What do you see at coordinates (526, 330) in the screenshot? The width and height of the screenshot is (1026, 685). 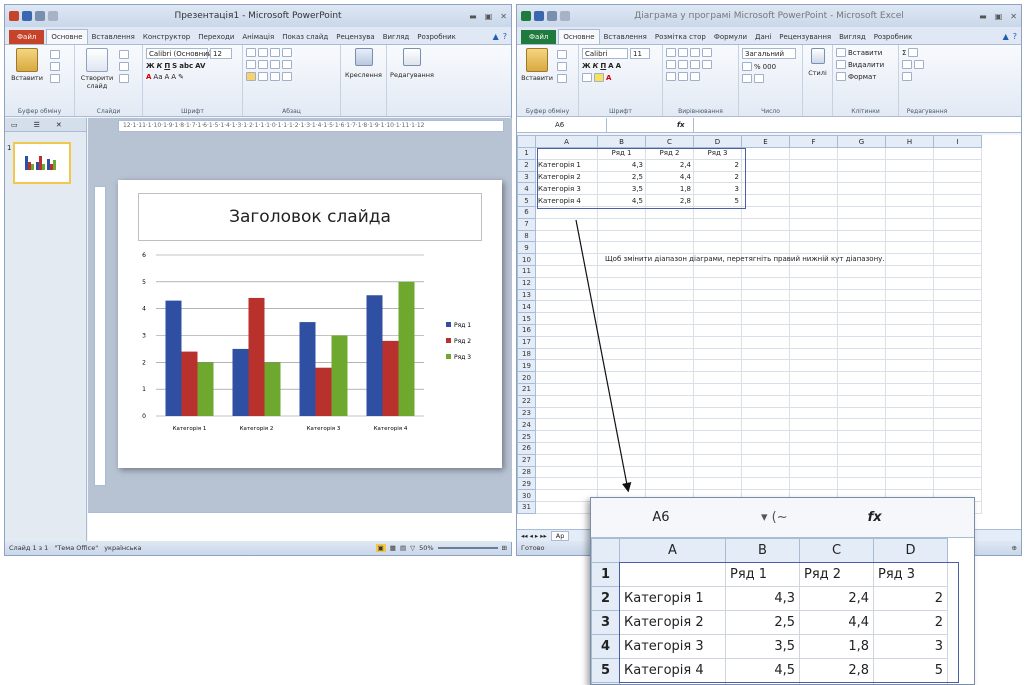 I see `row-header: 16` at bounding box center [526, 330].